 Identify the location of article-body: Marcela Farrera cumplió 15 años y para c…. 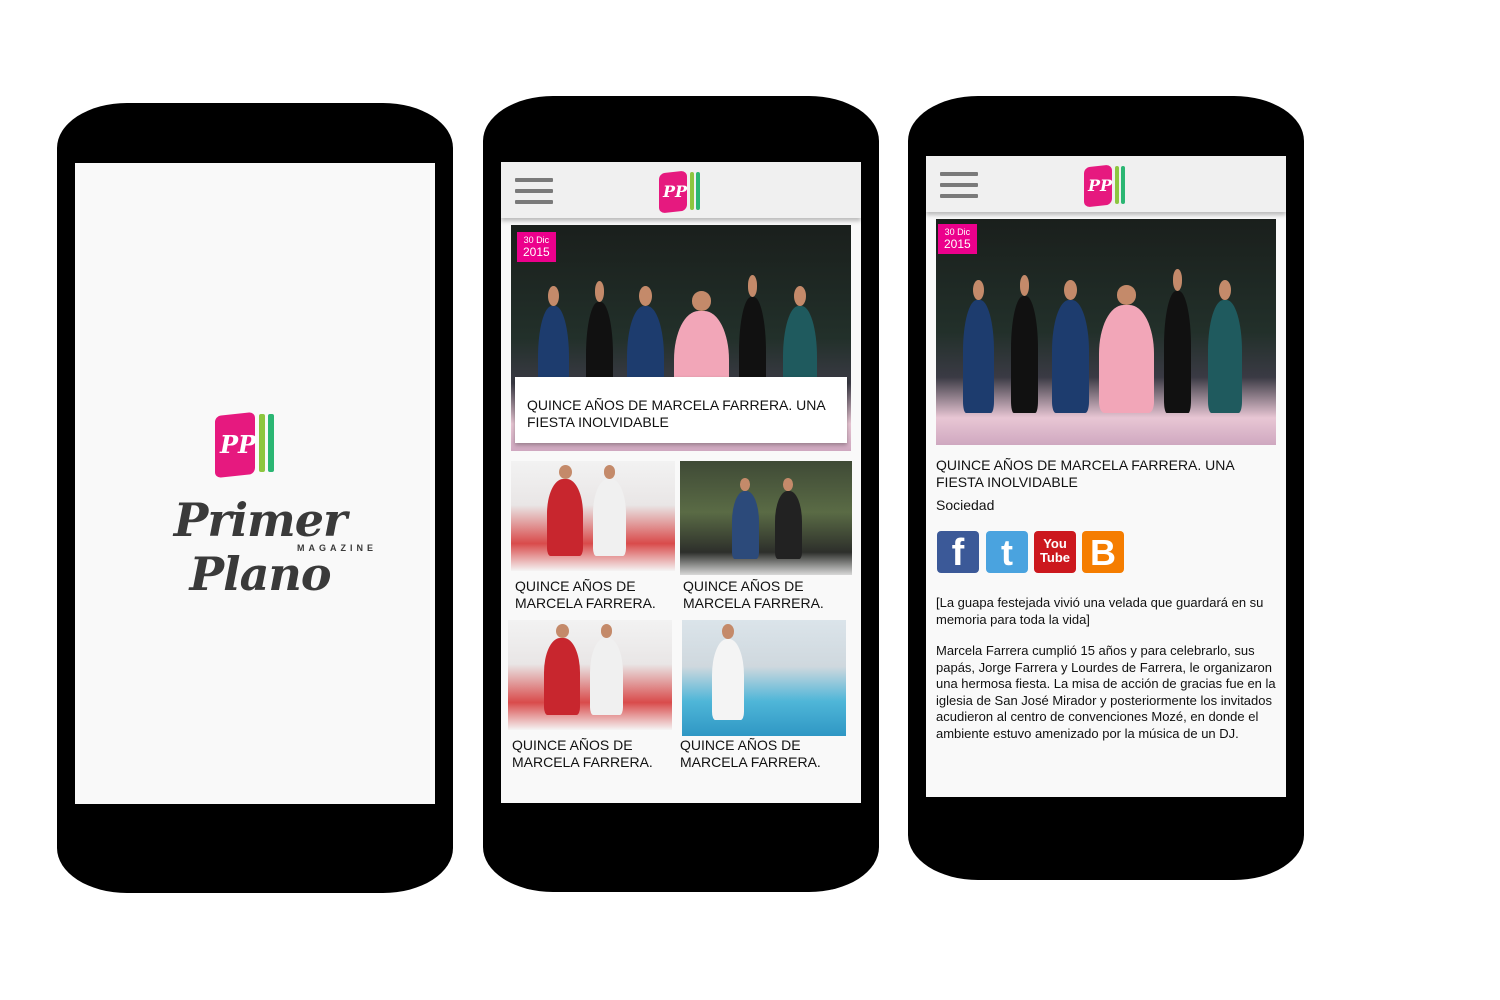
(1106, 692).